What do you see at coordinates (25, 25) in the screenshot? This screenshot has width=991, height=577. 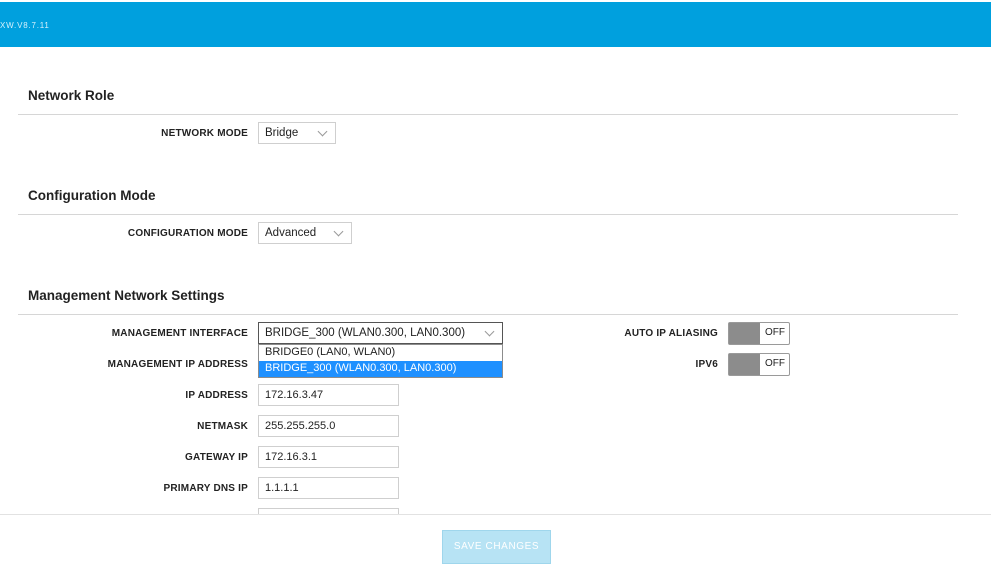 I see `firmware-version: XW.V8.7.11` at bounding box center [25, 25].